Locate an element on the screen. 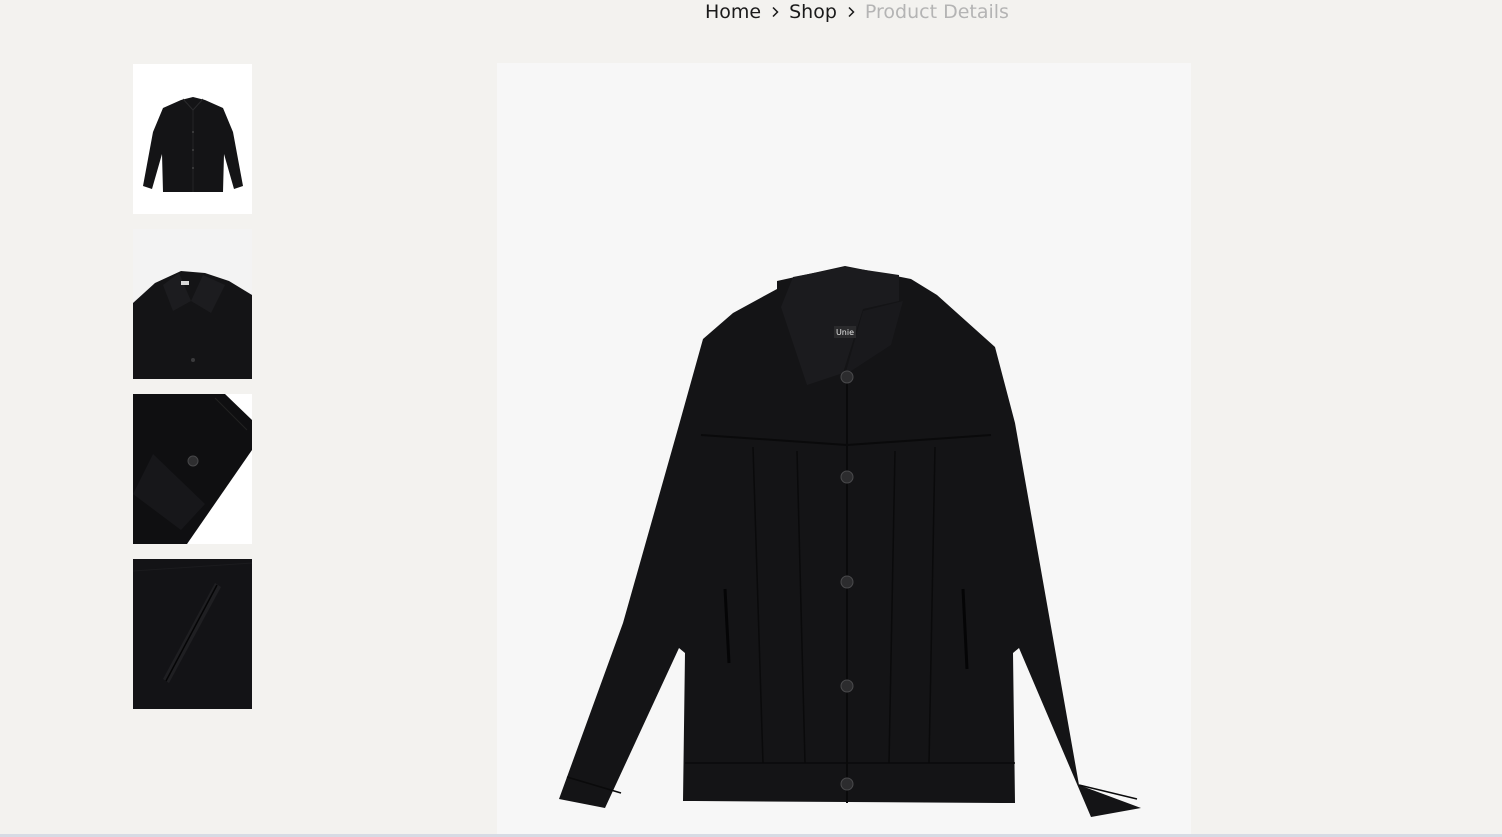 The width and height of the screenshot is (1502, 837). jacket-pocket-image is located at coordinates (192, 634).